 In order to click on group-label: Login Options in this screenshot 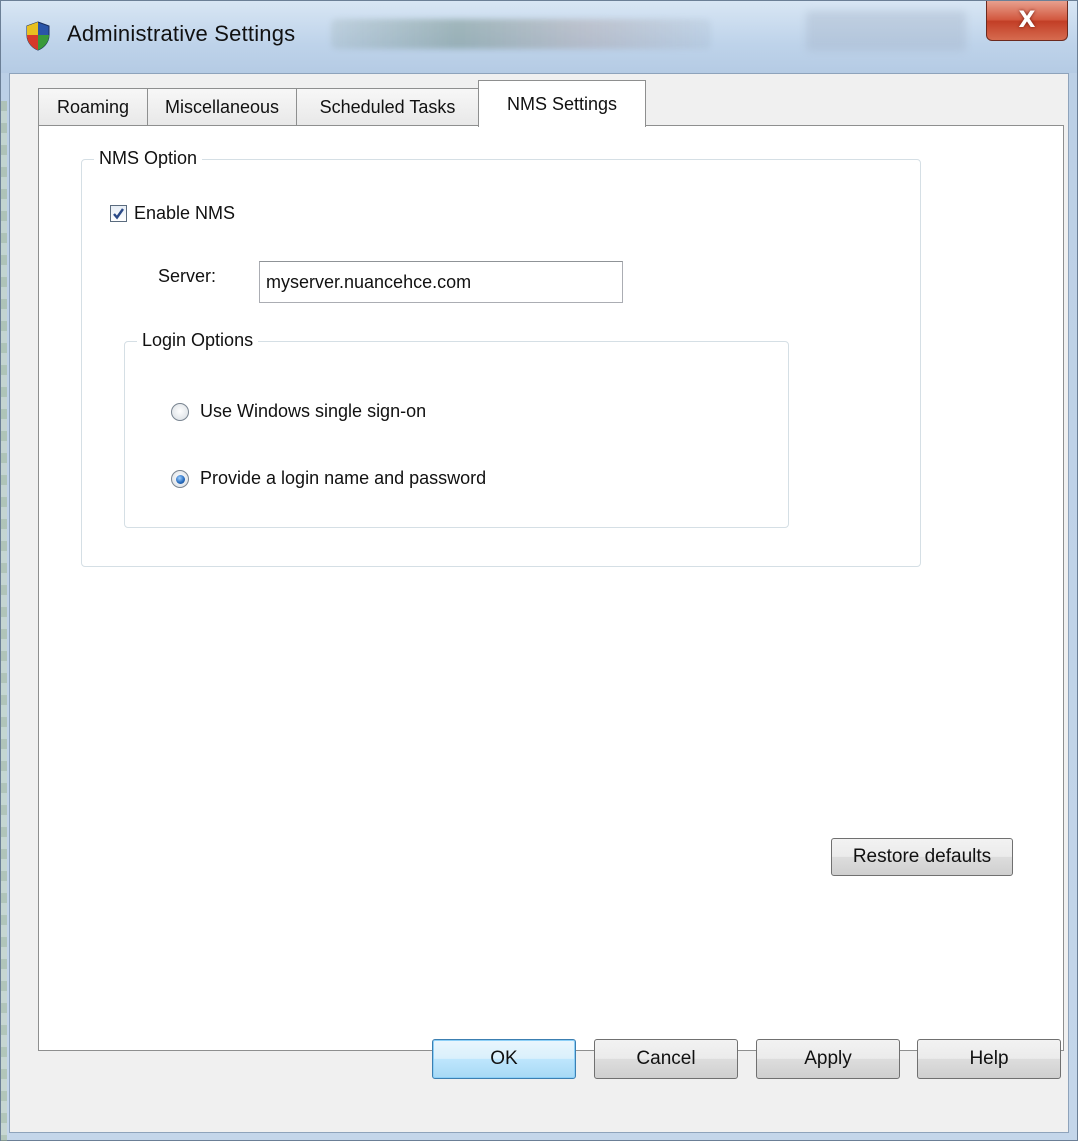, I will do `click(198, 340)`.